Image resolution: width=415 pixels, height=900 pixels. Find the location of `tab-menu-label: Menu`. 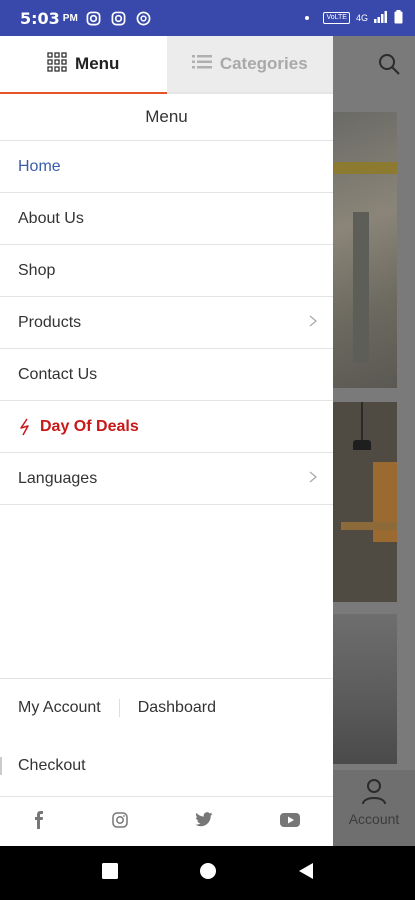

tab-menu-label: Menu is located at coordinates (97, 63).